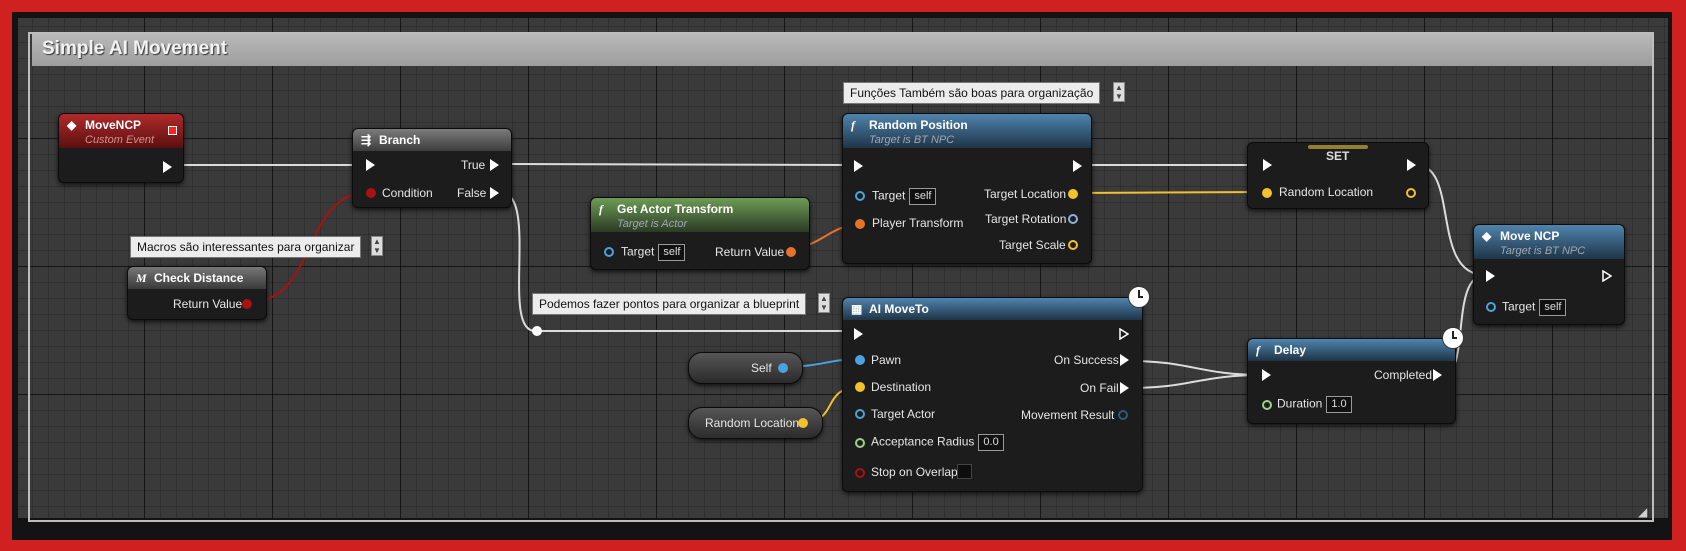 The height and width of the screenshot is (551, 1686). I want to click on stop-on-overlap-pin, so click(860, 473).